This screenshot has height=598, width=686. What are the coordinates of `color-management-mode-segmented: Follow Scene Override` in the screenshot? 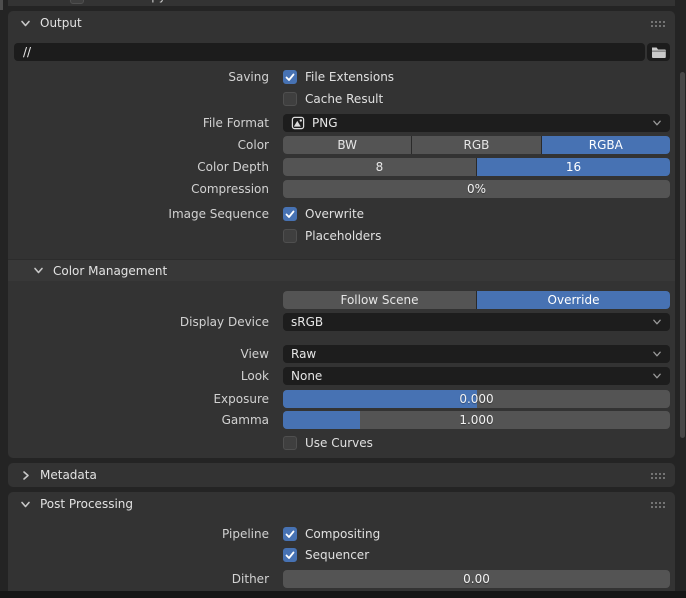 It's located at (476, 300).